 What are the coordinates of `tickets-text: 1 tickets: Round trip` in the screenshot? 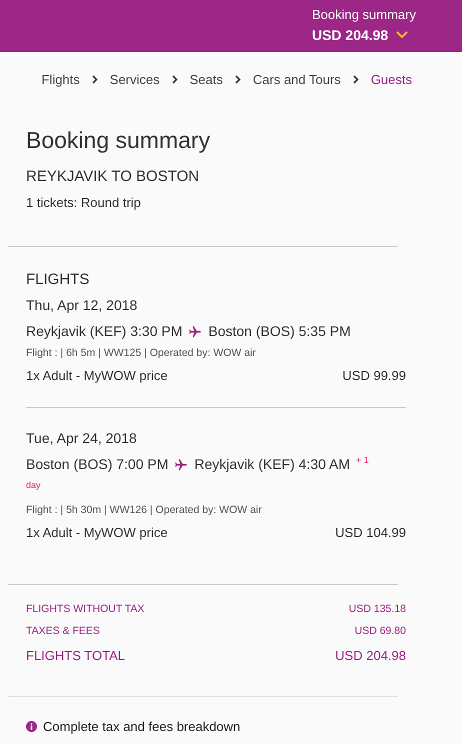 It's located at (84, 203).